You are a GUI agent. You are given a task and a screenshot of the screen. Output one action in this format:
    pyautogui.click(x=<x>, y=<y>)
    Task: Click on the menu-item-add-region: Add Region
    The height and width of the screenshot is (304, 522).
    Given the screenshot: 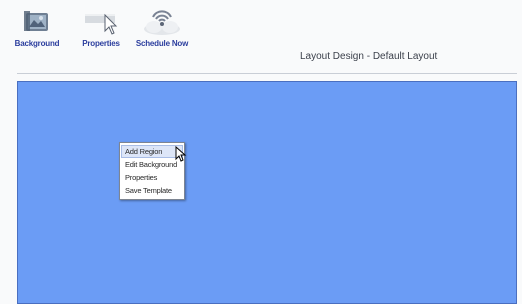 What is the action you would take?
    pyautogui.click(x=152, y=151)
    